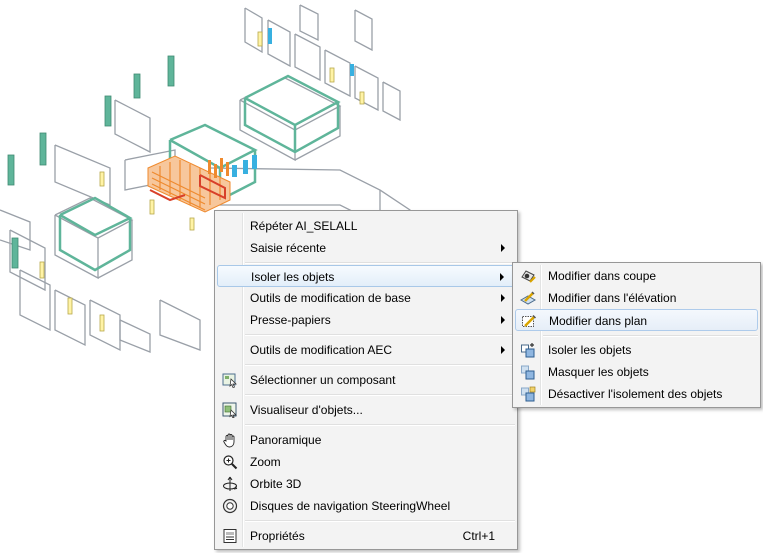 The width and height of the screenshot is (763, 553). I want to click on submenu-item-label: Modifier dans l'élévation, so click(612, 298).